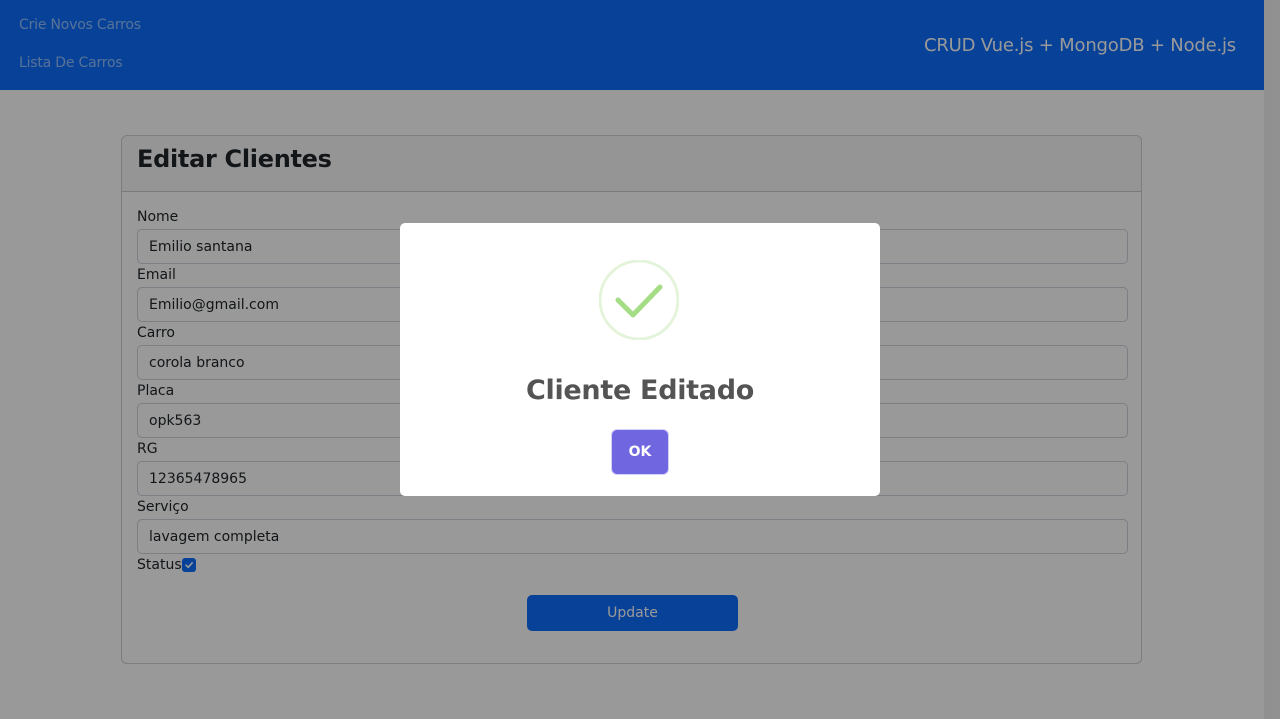 Image resolution: width=1280 pixels, height=719 pixels. Describe the element at coordinates (639, 300) in the screenshot. I see `success-check-icon` at that location.